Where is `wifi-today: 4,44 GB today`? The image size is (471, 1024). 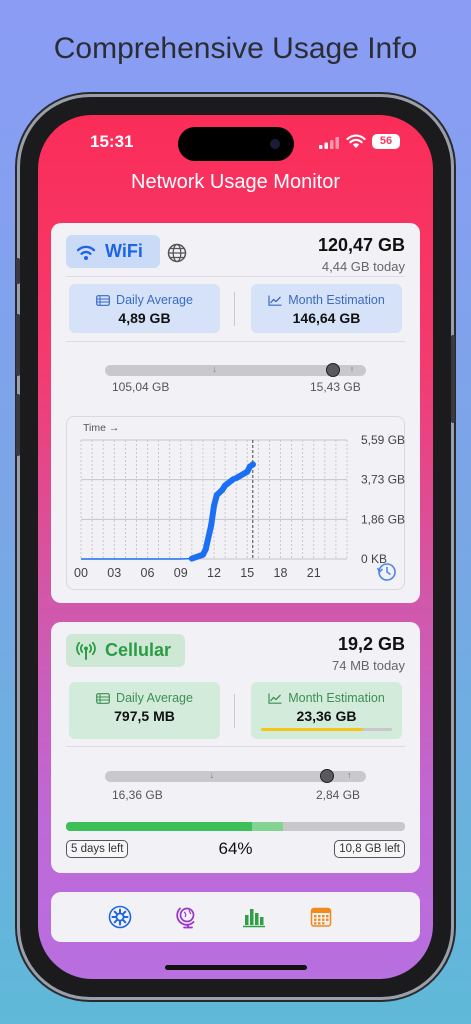 wifi-today: 4,44 GB today is located at coordinates (363, 266).